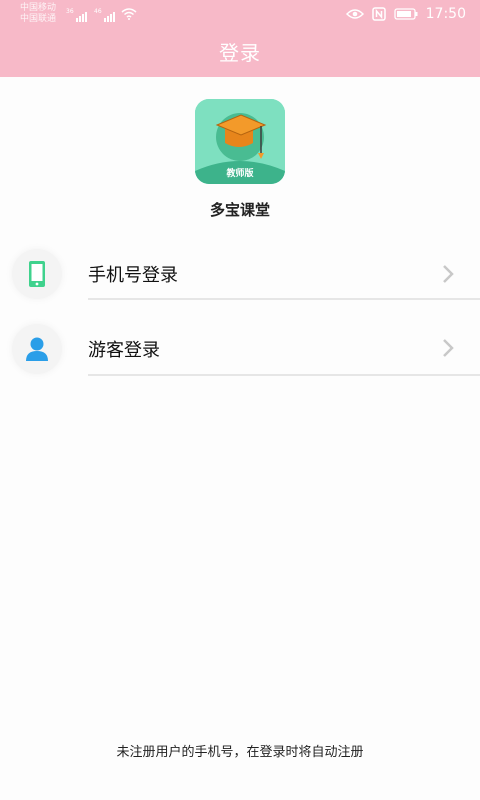 This screenshot has width=480, height=800. What do you see at coordinates (240, 53) in the screenshot?
I see `page-title: 登录` at bounding box center [240, 53].